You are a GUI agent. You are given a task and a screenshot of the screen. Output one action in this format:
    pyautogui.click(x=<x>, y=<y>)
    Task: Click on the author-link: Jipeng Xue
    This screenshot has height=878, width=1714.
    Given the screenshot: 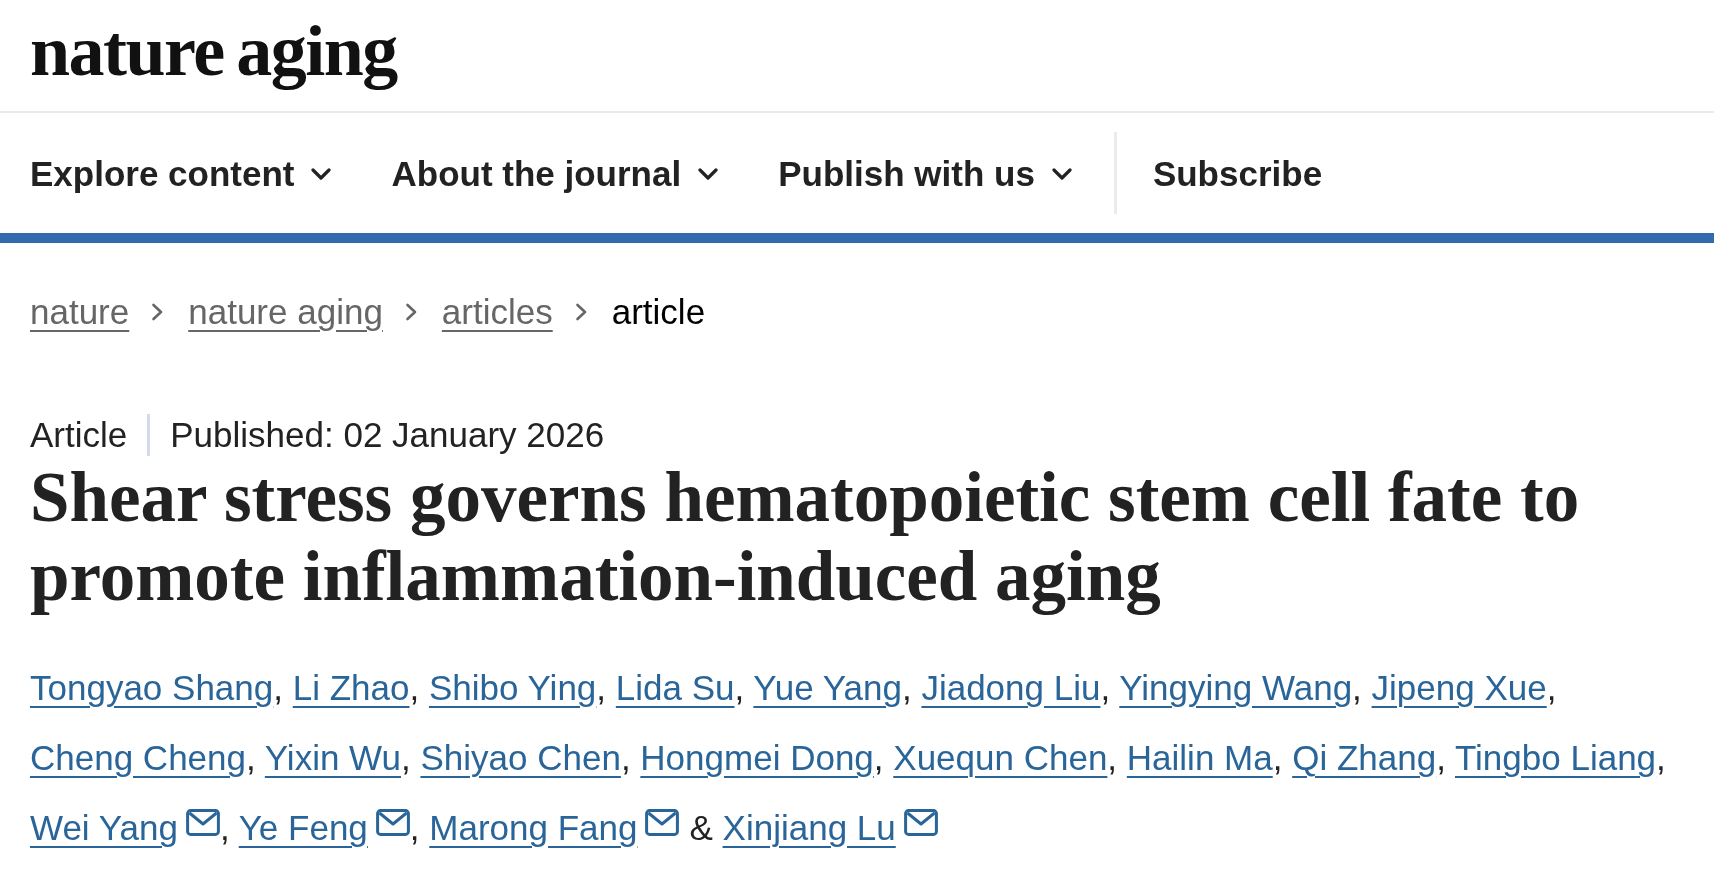 What is the action you would take?
    pyautogui.click(x=1459, y=687)
    